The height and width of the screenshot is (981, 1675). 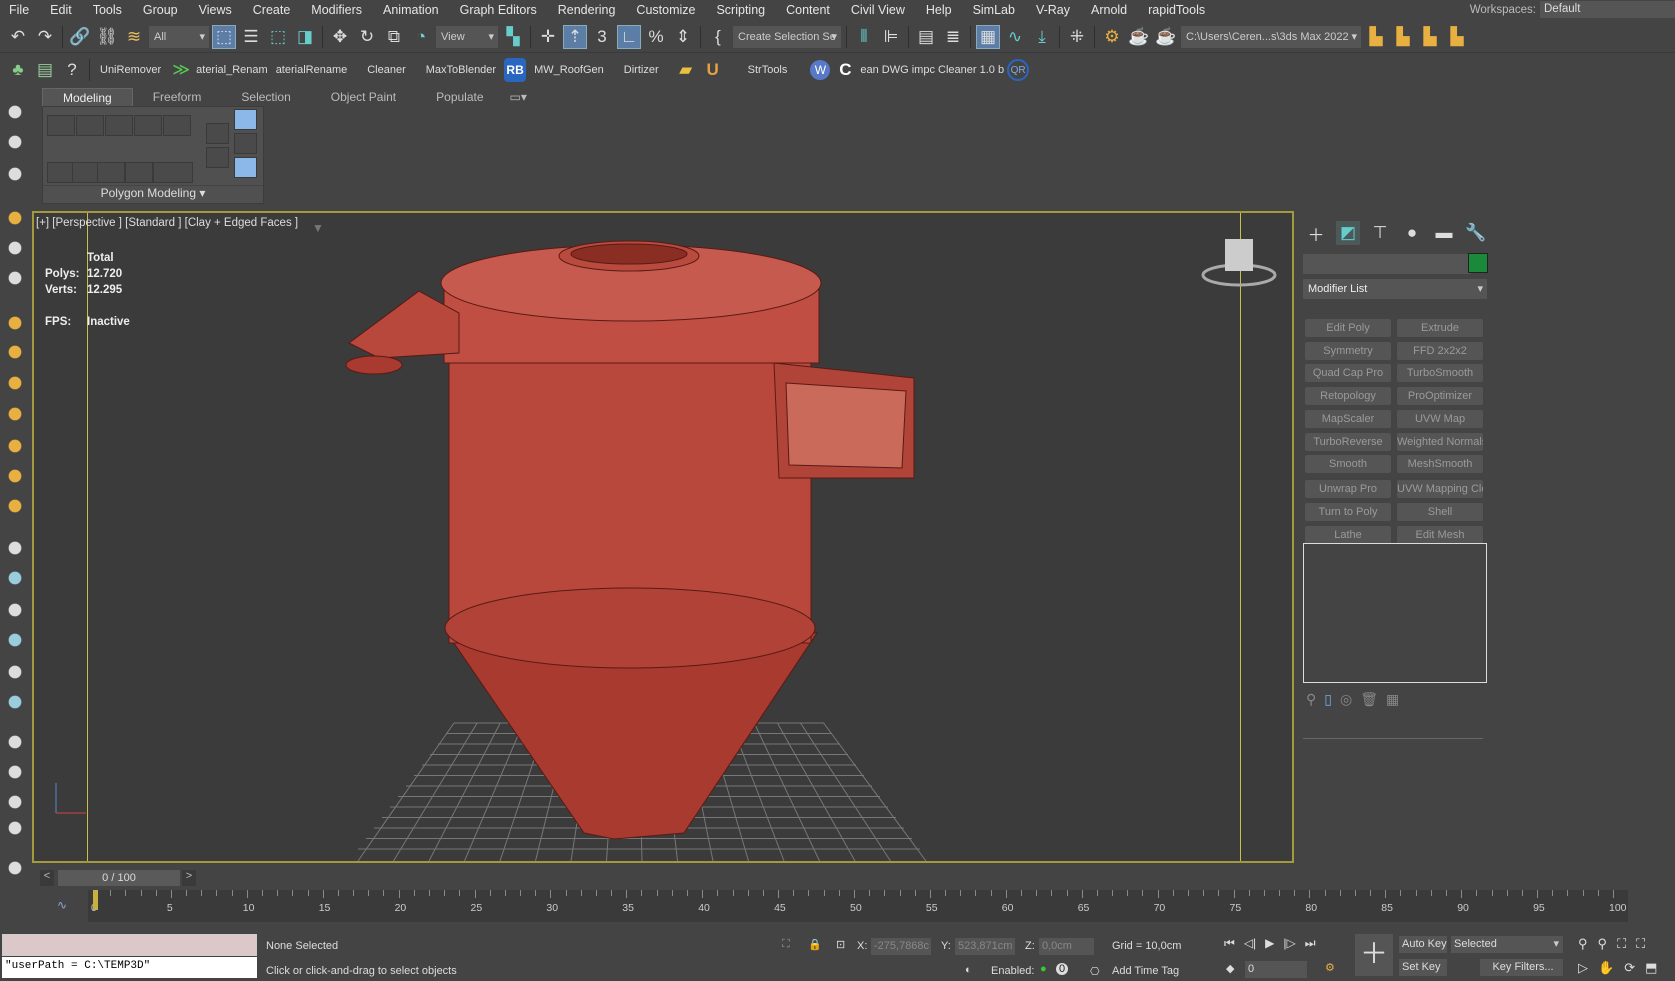 What do you see at coordinates (224, 36) in the screenshot?
I see `select-object-icon: ⬚` at bounding box center [224, 36].